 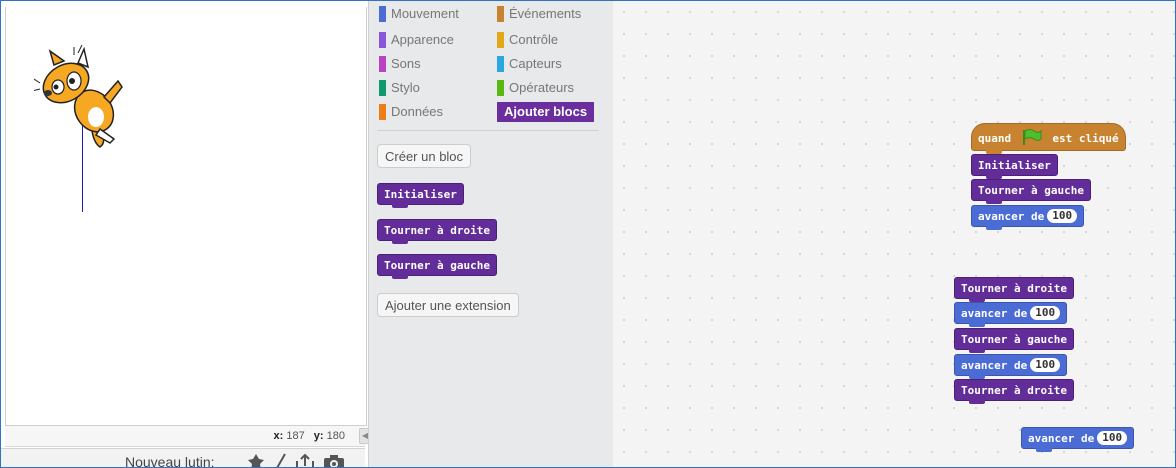 I want to click on category-sound: Sons, so click(x=400, y=64).